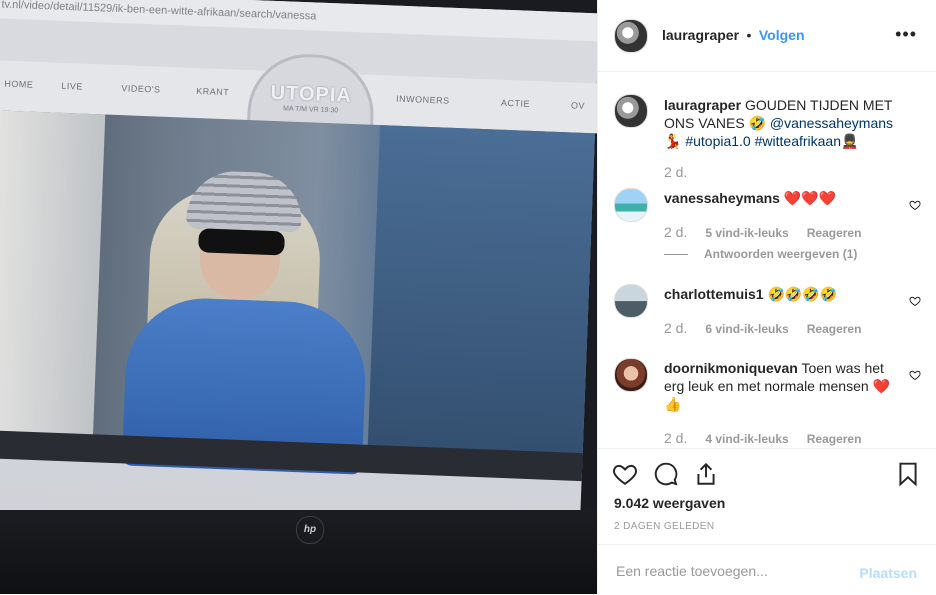 This screenshot has width=936, height=595. I want to click on comment-item: vanessaheymans ❤️❤️❤️, so click(784, 198).